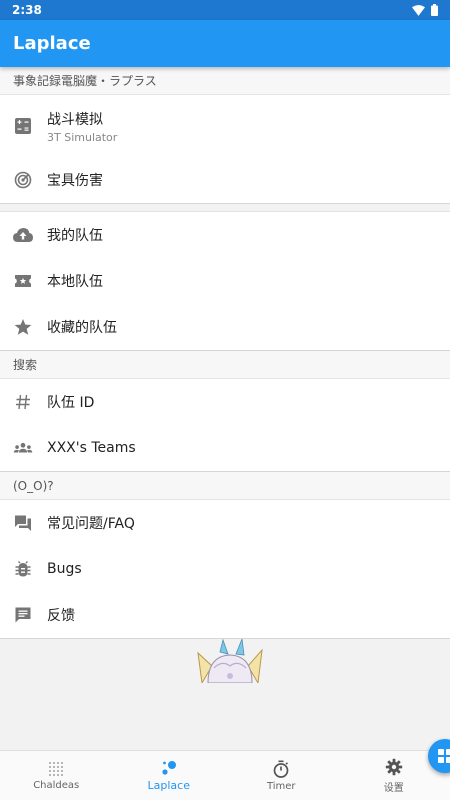 This screenshot has height=800, width=450. What do you see at coordinates (393, 766) in the screenshot?
I see `gear-icon` at bounding box center [393, 766].